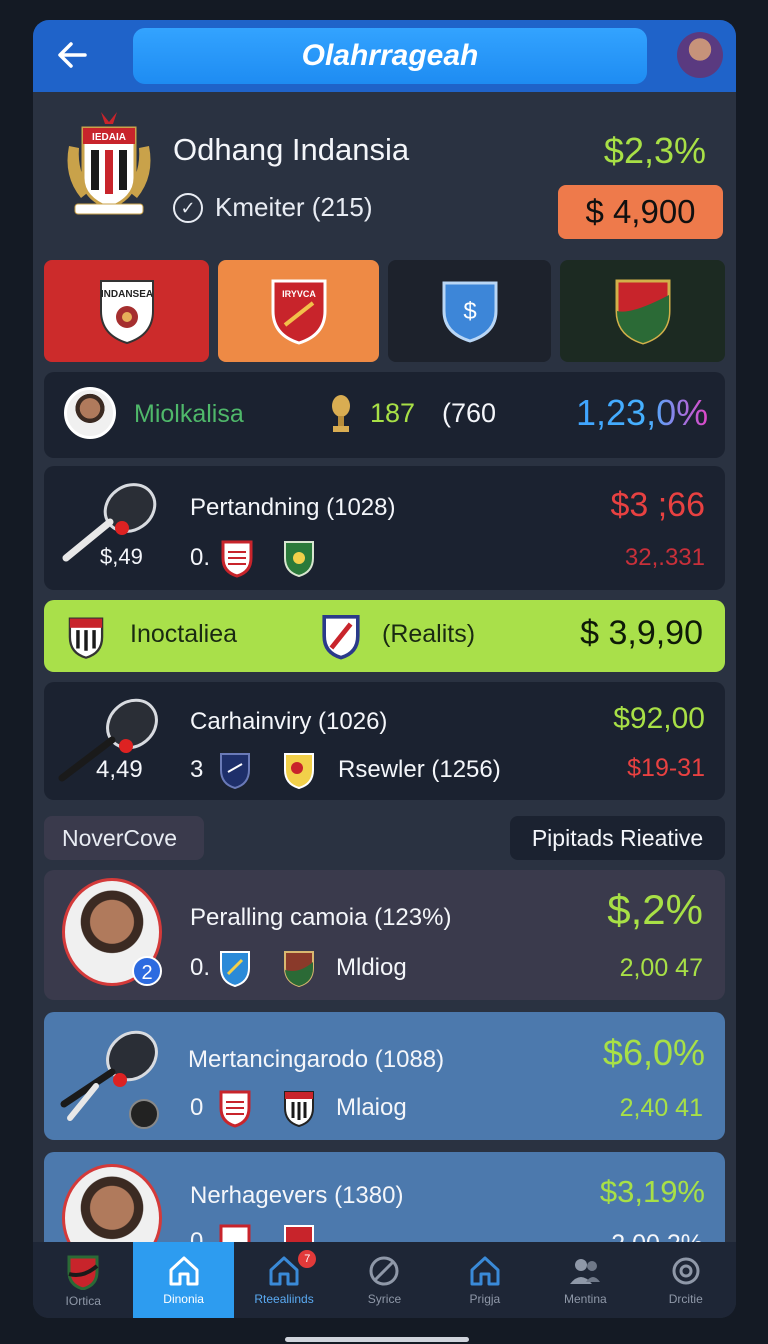 The image size is (768, 1344). Describe the element at coordinates (321, 917) in the screenshot. I see `card1-title: Peralling camoia (123%)` at that location.